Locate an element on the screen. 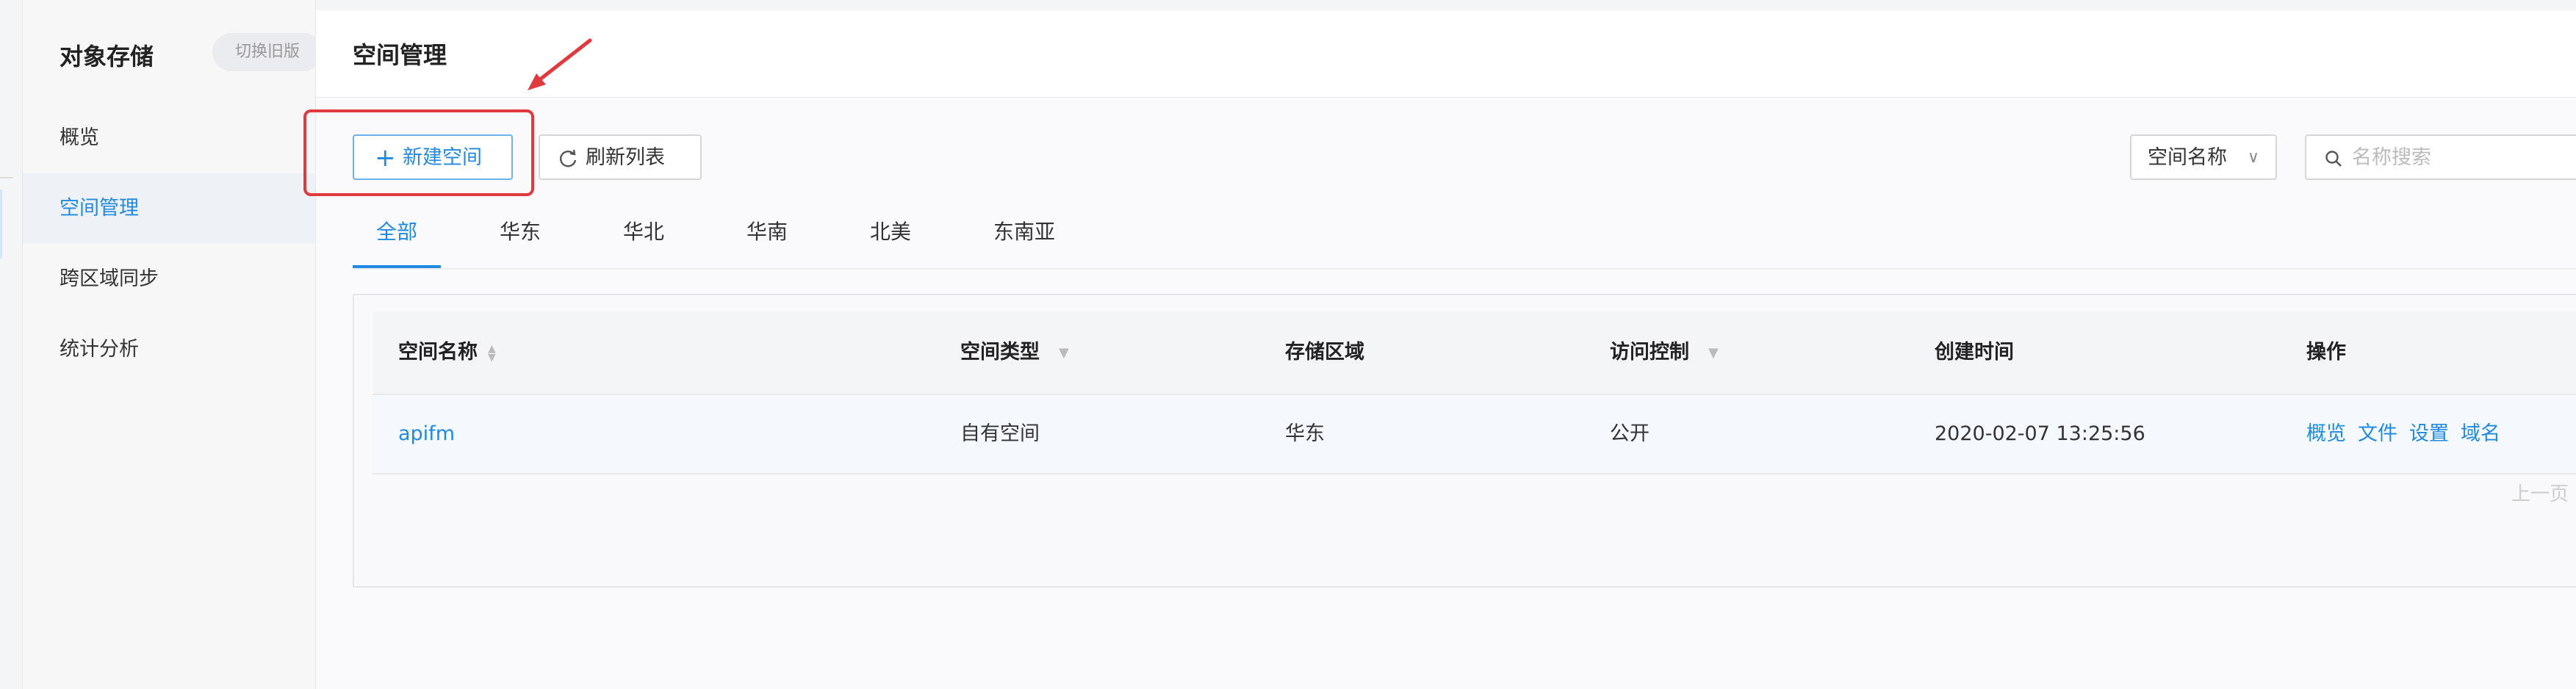 This screenshot has width=2576, height=689. col-type: 空间类型 ▼ is located at coordinates (1014, 353).